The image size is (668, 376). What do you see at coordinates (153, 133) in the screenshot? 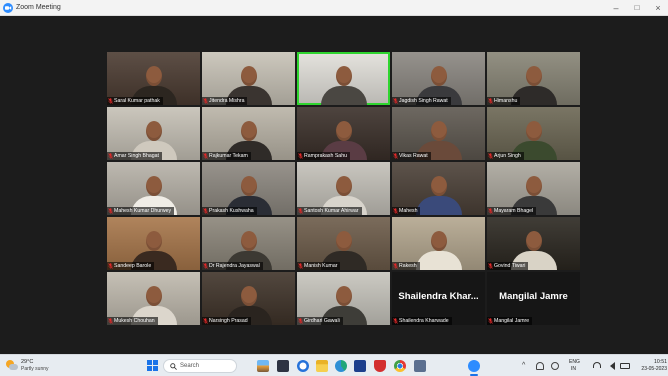
I see `video-tile: Amar Singh Bhagat` at bounding box center [153, 133].